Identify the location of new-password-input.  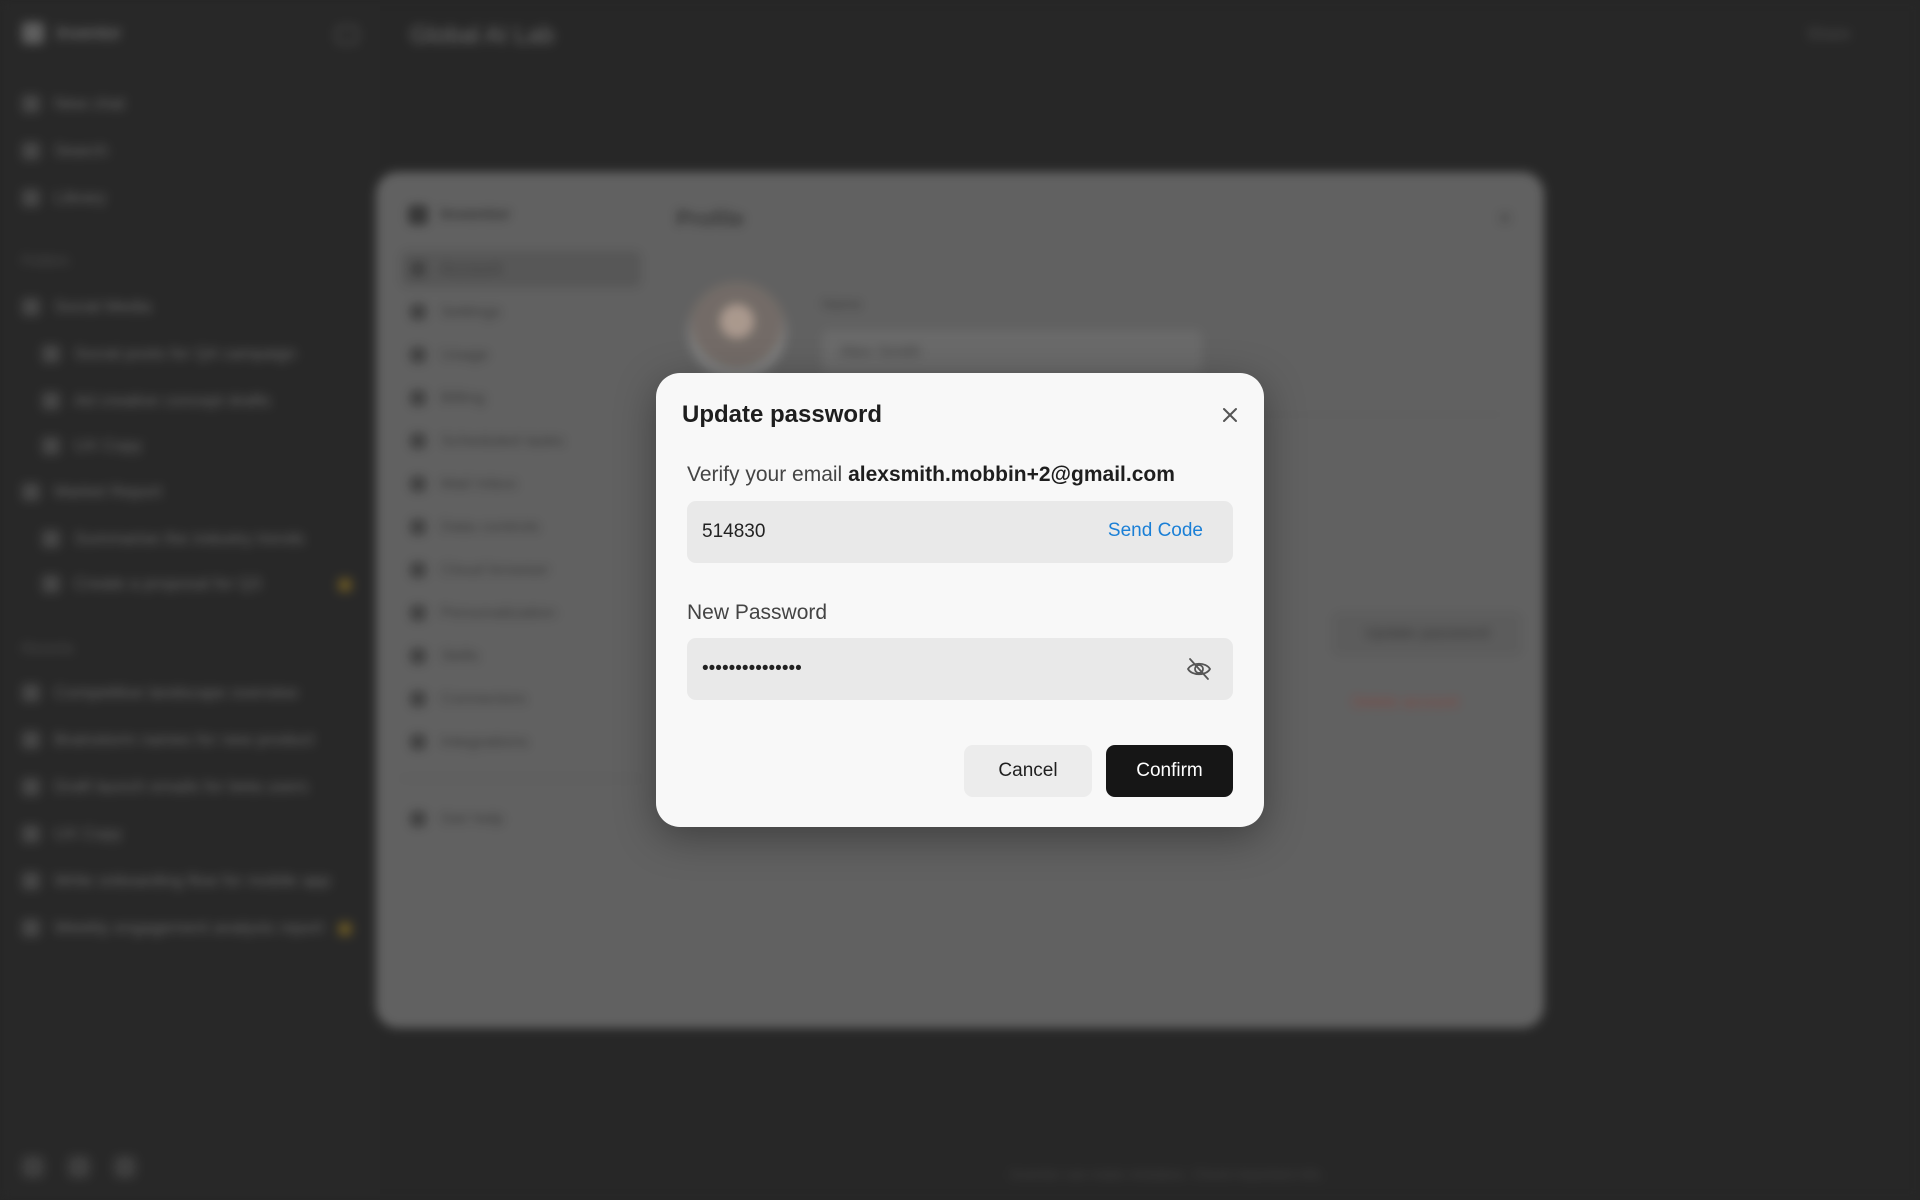
(892, 669).